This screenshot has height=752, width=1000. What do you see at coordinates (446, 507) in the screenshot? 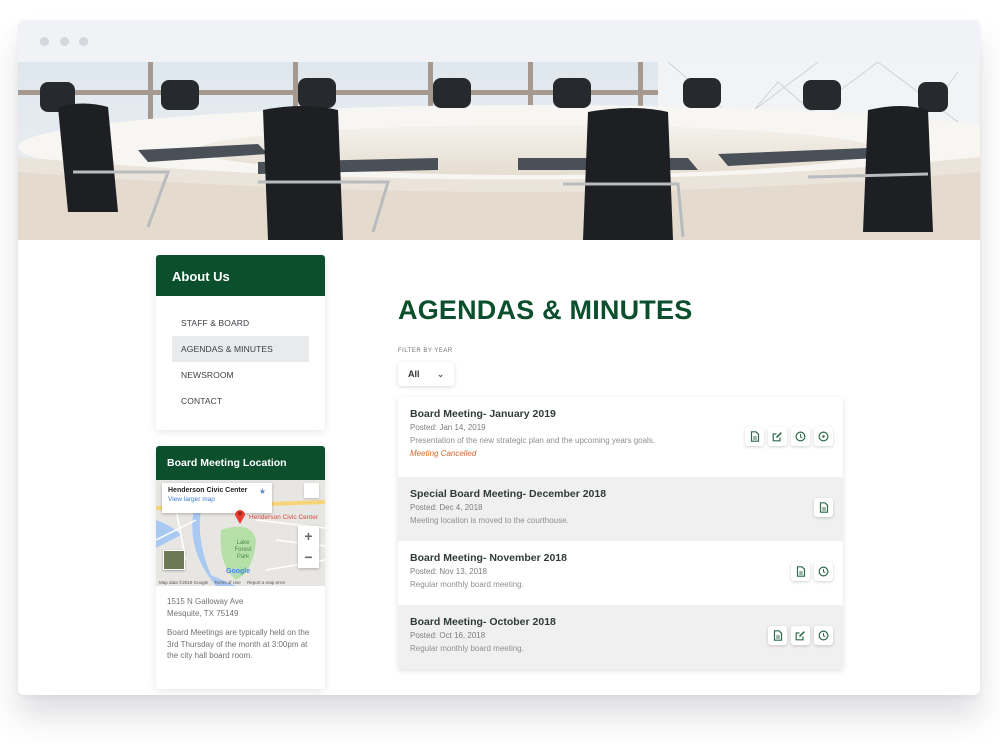
I see `meeting-posted-date: Posted: Dec 4, 2018` at bounding box center [446, 507].